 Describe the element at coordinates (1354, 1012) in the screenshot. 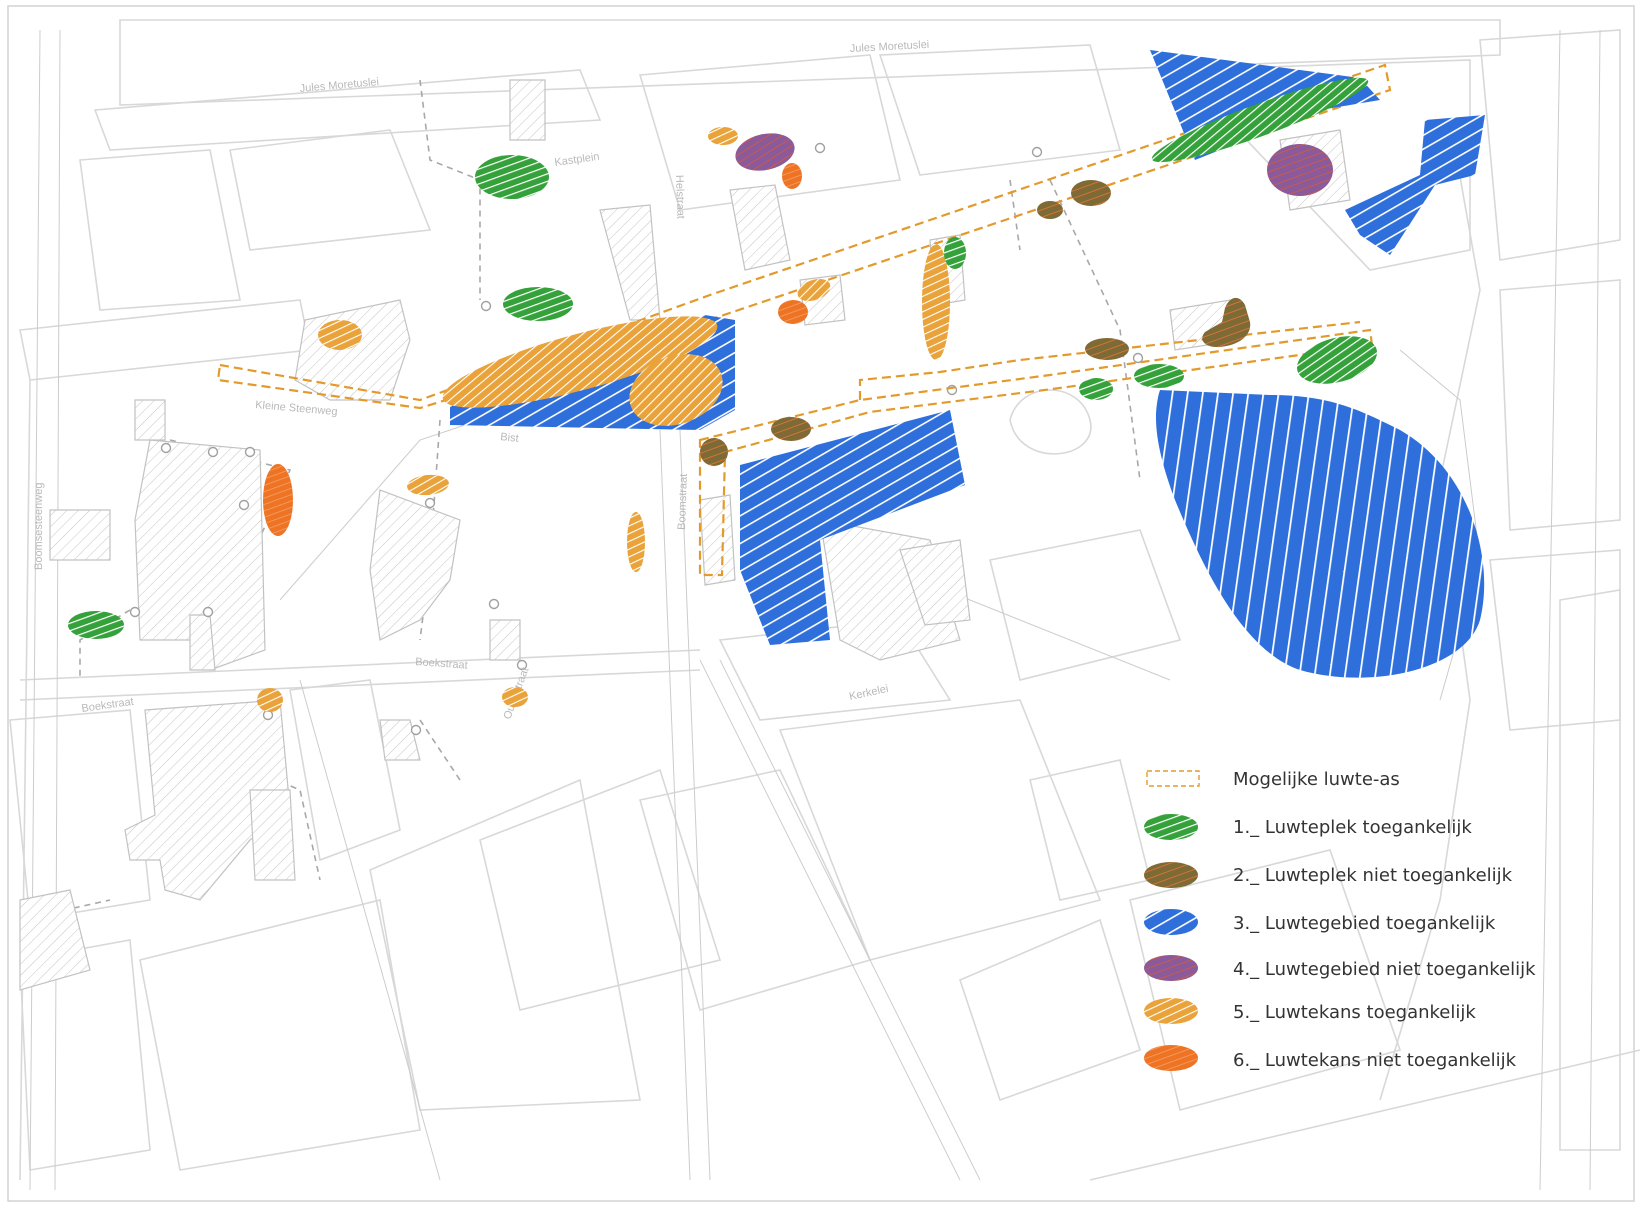

I see `legend-item-label: 5._ Luwtekans toegankelijk` at that location.